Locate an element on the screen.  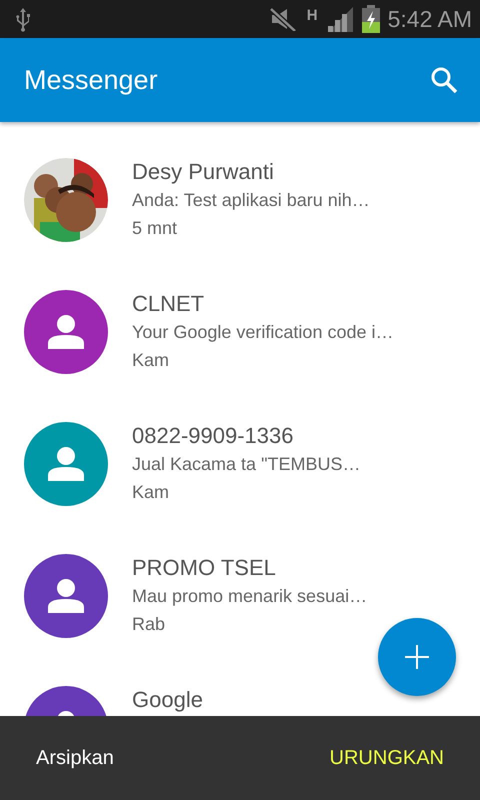
mute-icon is located at coordinates (283, 19).